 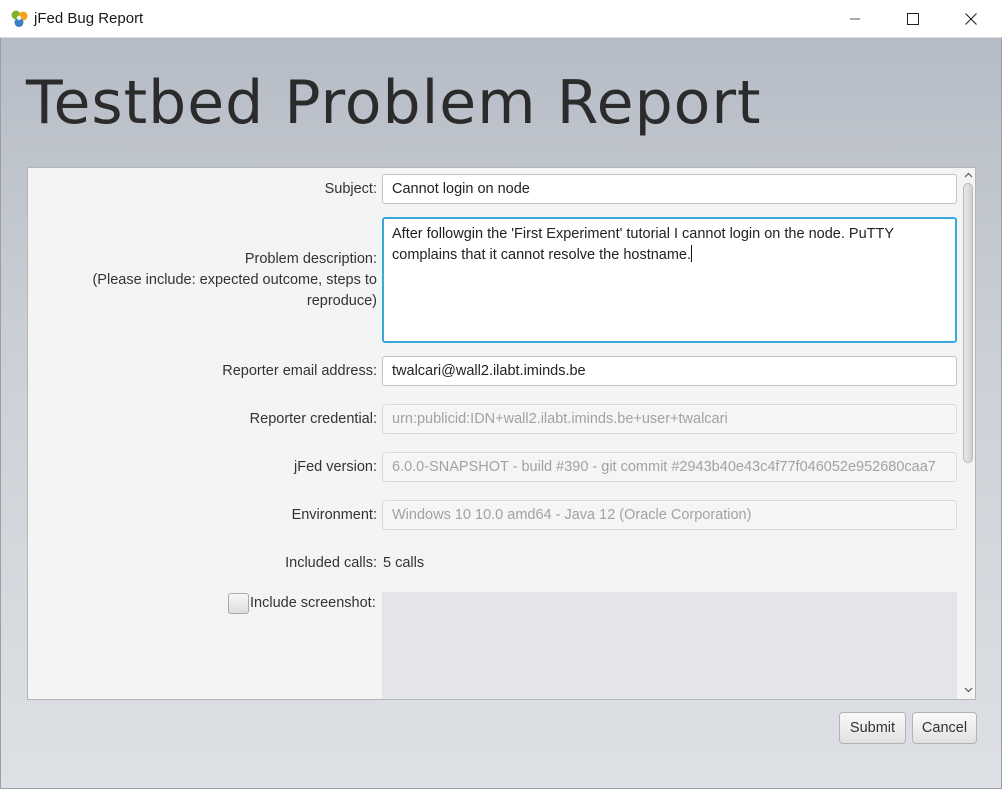 I want to click on minimize-button, so click(x=855, y=19).